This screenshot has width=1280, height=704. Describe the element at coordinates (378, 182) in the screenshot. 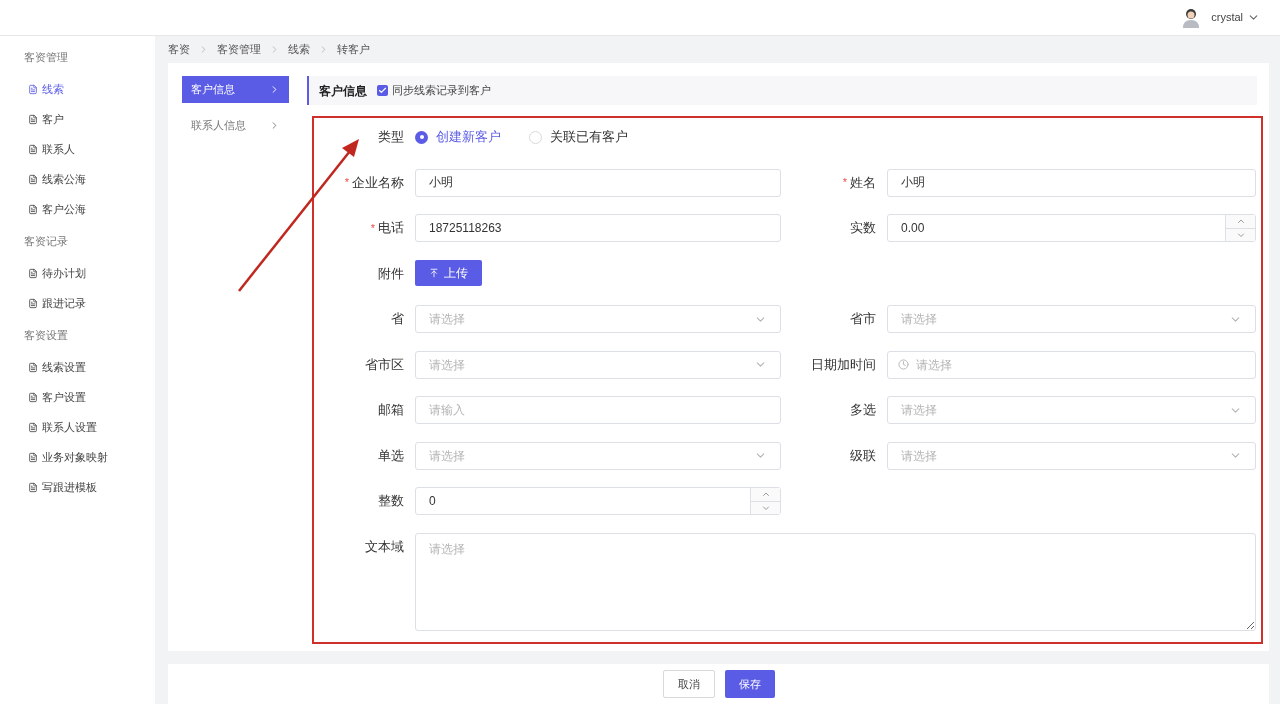

I see `field-label: 企业名称` at that location.